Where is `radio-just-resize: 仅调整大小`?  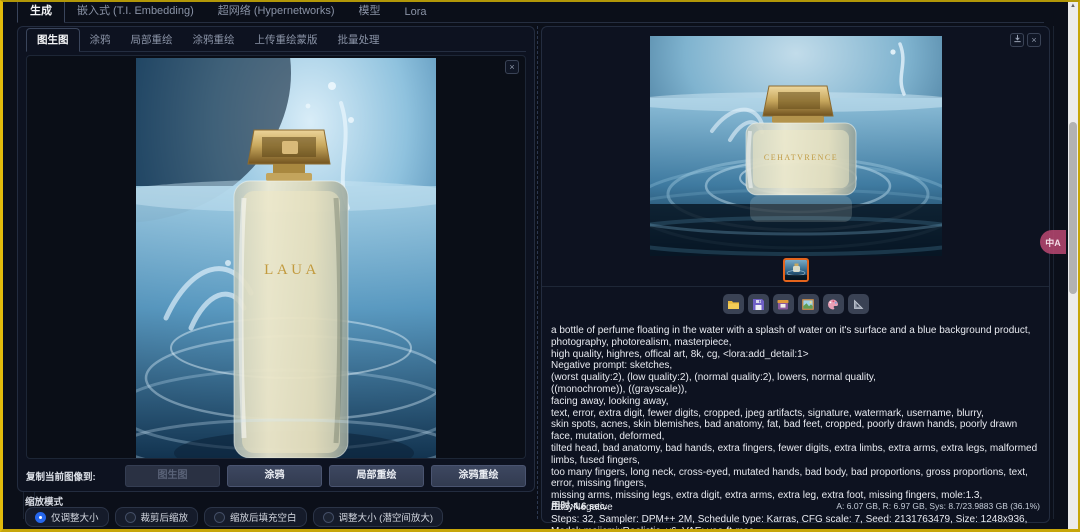 radio-just-resize: 仅调整大小 is located at coordinates (67, 517).